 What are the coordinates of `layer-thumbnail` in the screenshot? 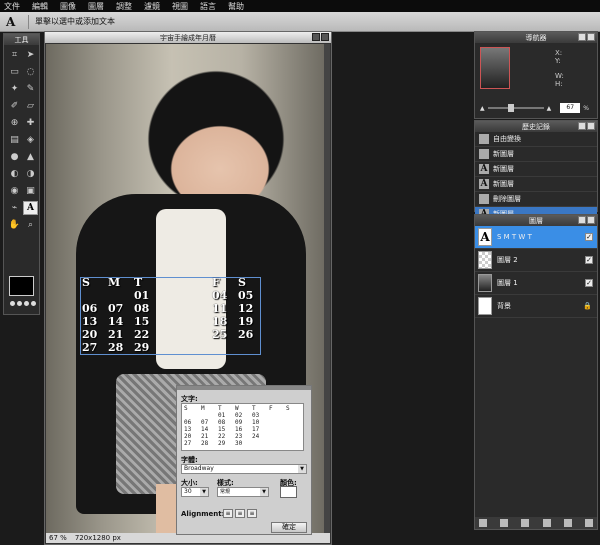 It's located at (485, 306).